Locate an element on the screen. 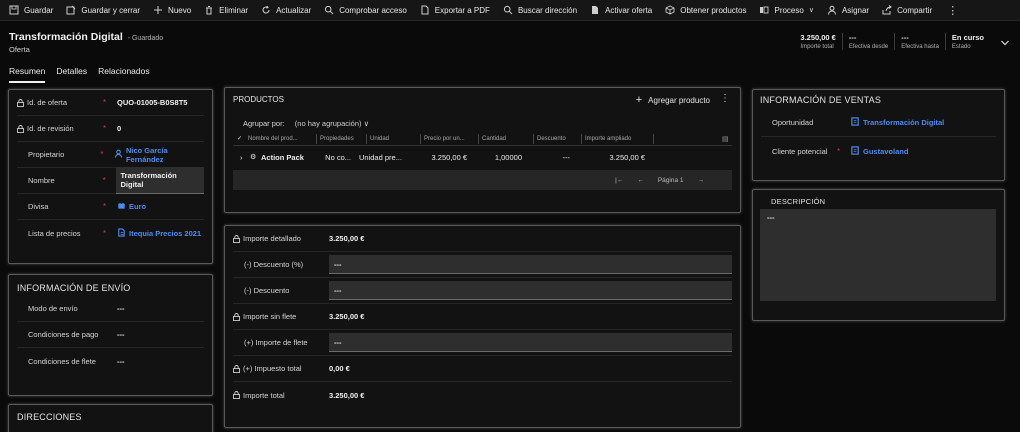  refresh-icon is located at coordinates (266, 10).